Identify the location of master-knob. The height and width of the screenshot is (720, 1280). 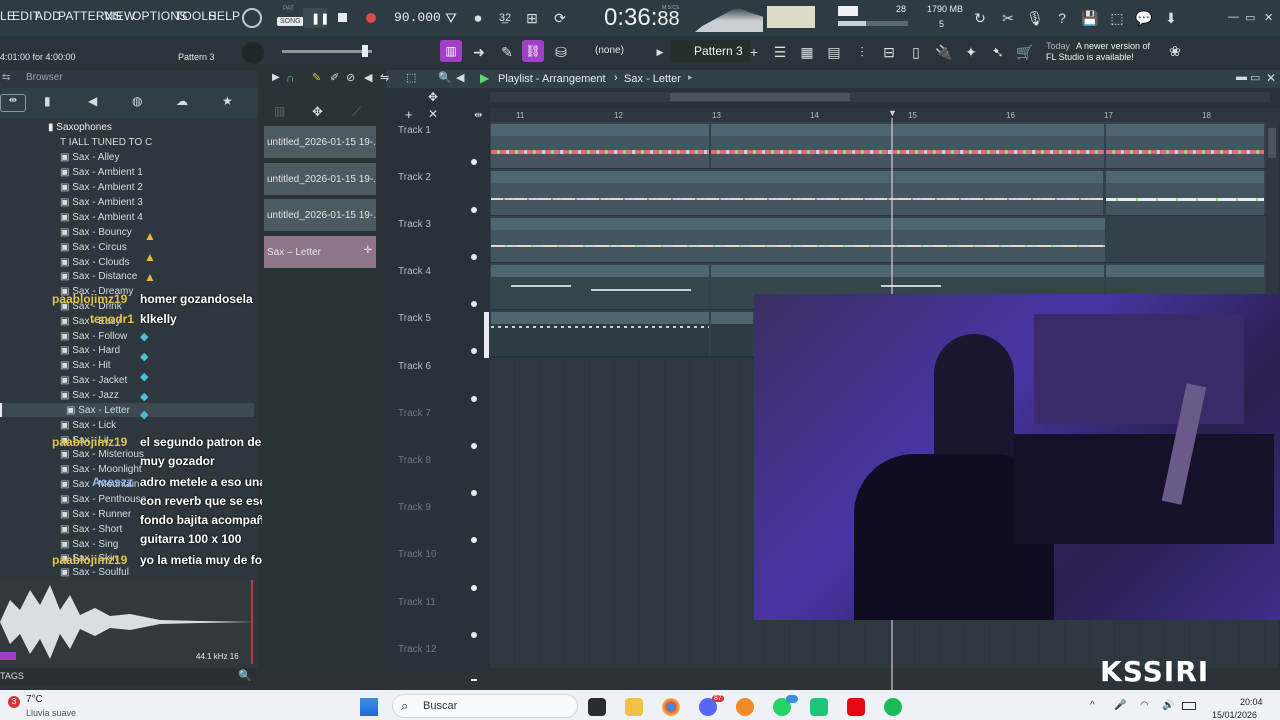
(252, 18).